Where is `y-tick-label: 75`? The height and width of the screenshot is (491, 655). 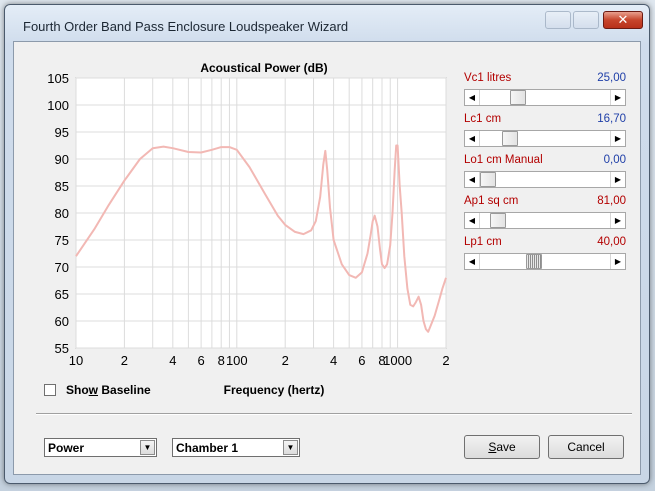 y-tick-label: 75 is located at coordinates (62, 240).